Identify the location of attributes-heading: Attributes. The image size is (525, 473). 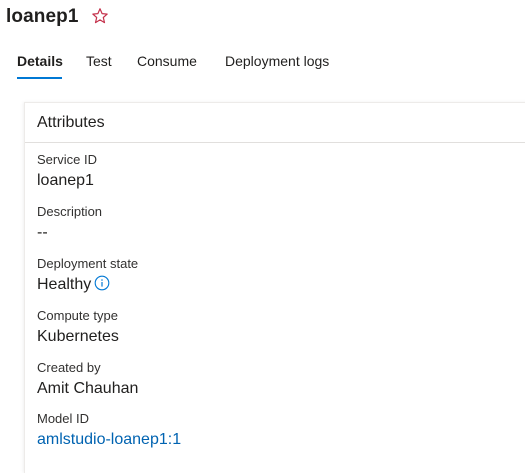
(275, 123).